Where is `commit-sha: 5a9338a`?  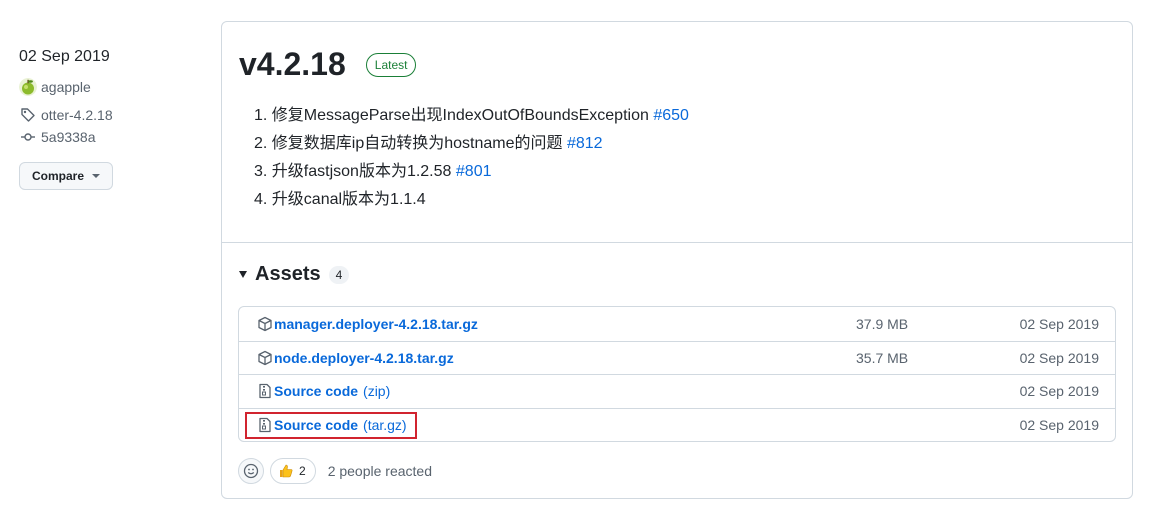 commit-sha: 5a9338a is located at coordinates (68, 137).